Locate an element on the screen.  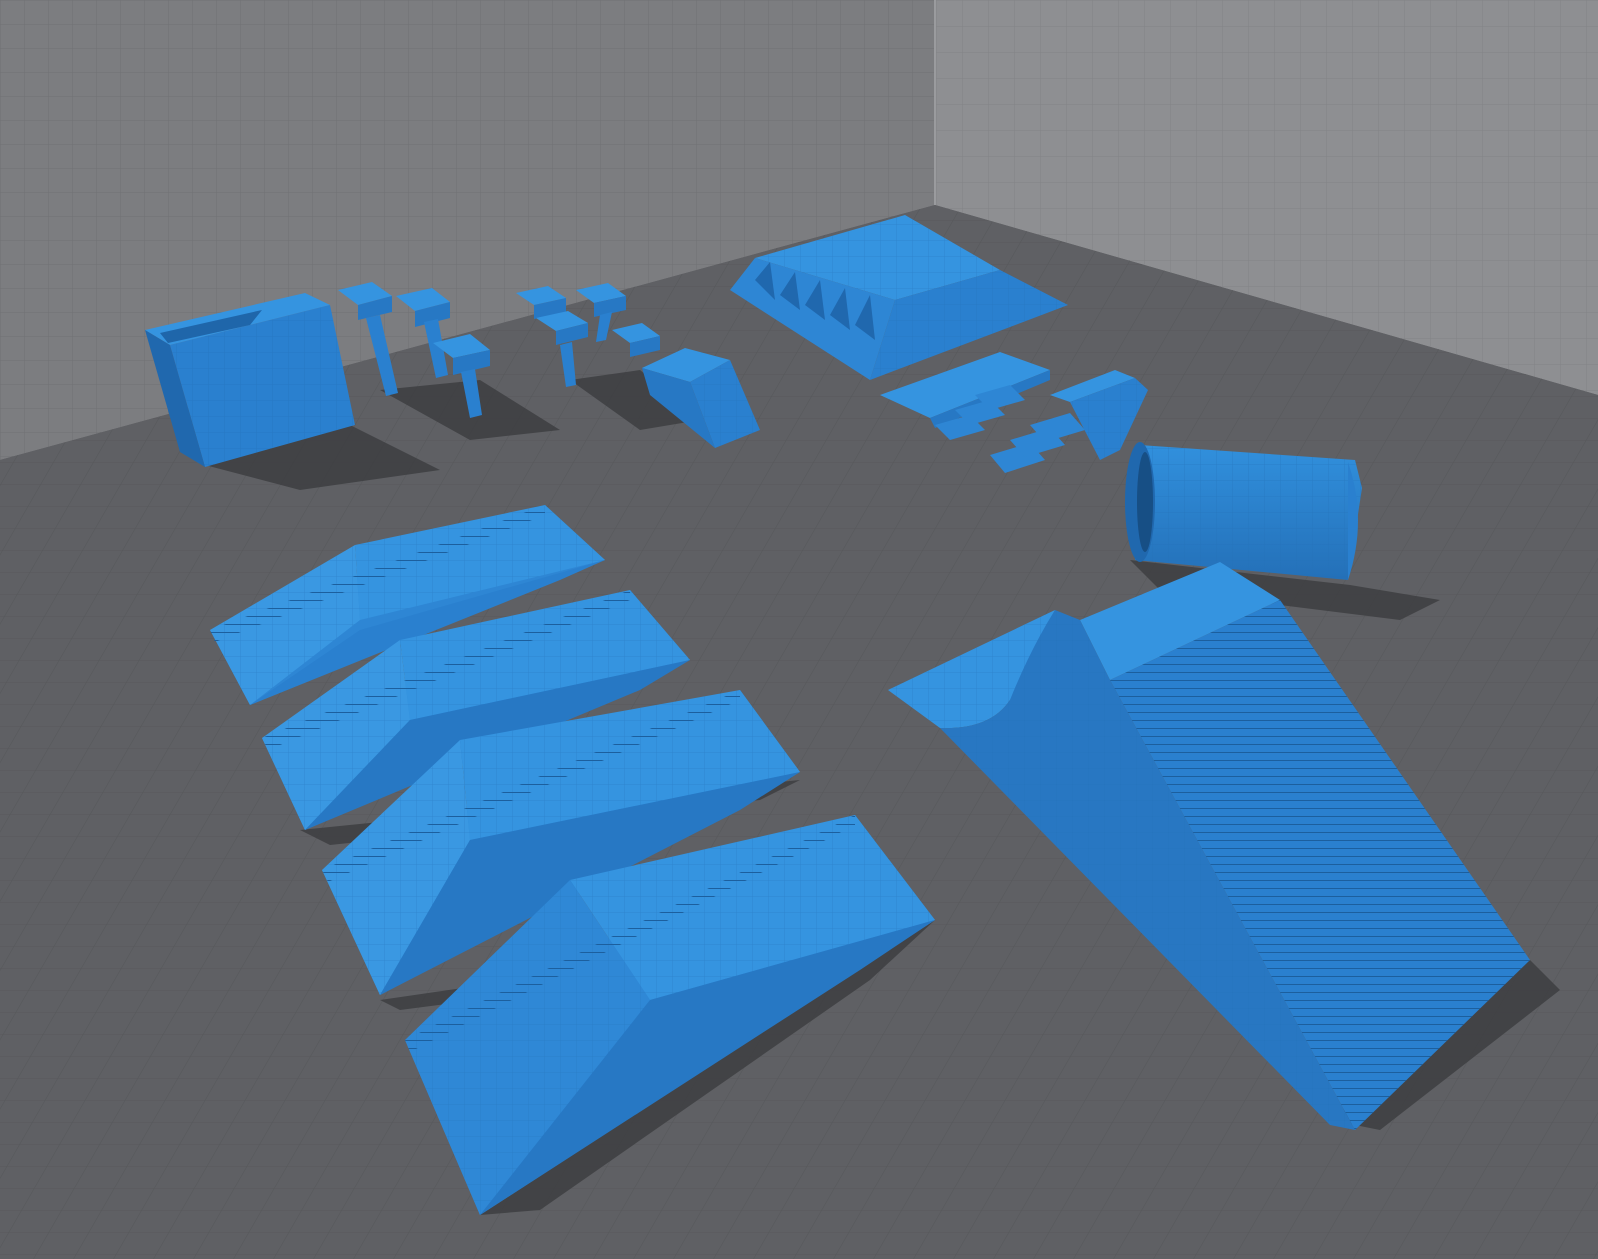
half-pipe-tube is located at coordinates (1243, 511).